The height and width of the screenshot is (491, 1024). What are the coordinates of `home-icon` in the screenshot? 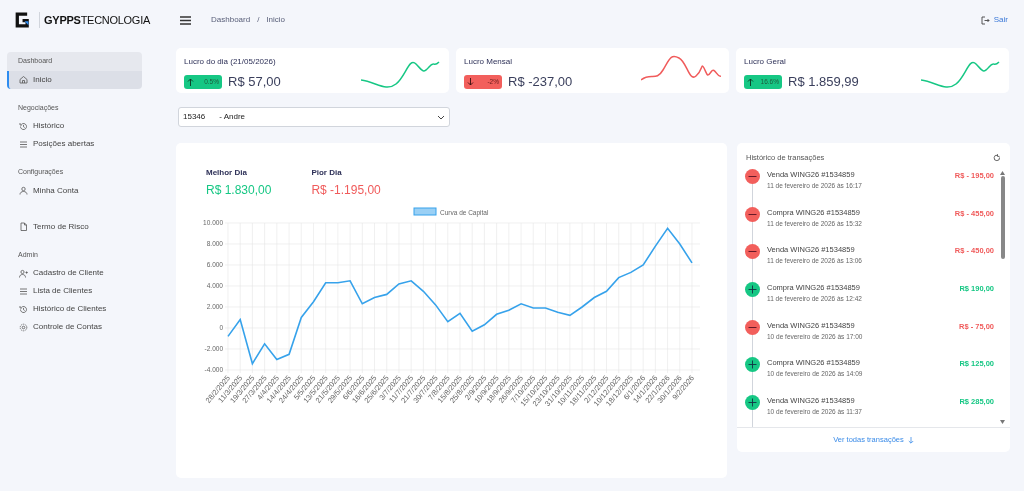 It's located at (23, 79).